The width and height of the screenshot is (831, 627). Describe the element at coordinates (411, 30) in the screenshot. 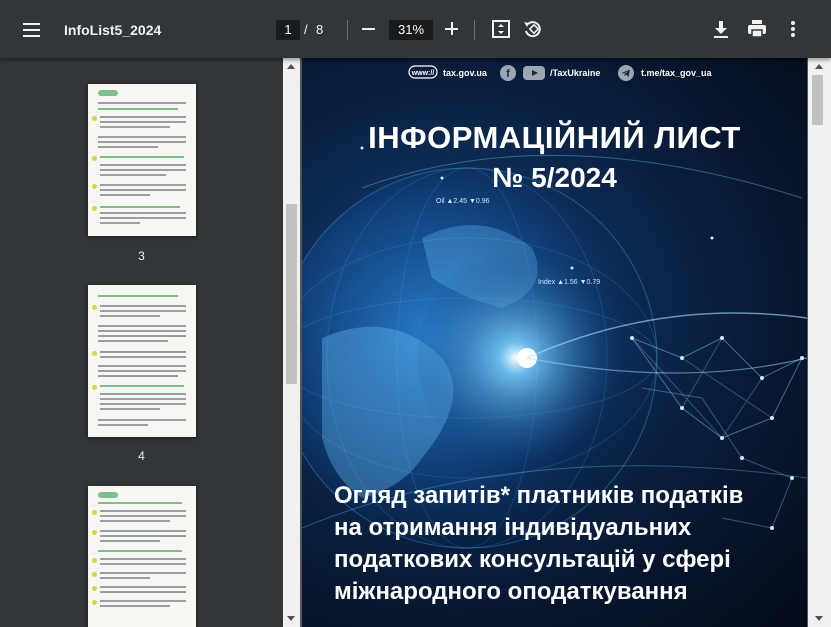

I see `zoom-input: 31%` at that location.